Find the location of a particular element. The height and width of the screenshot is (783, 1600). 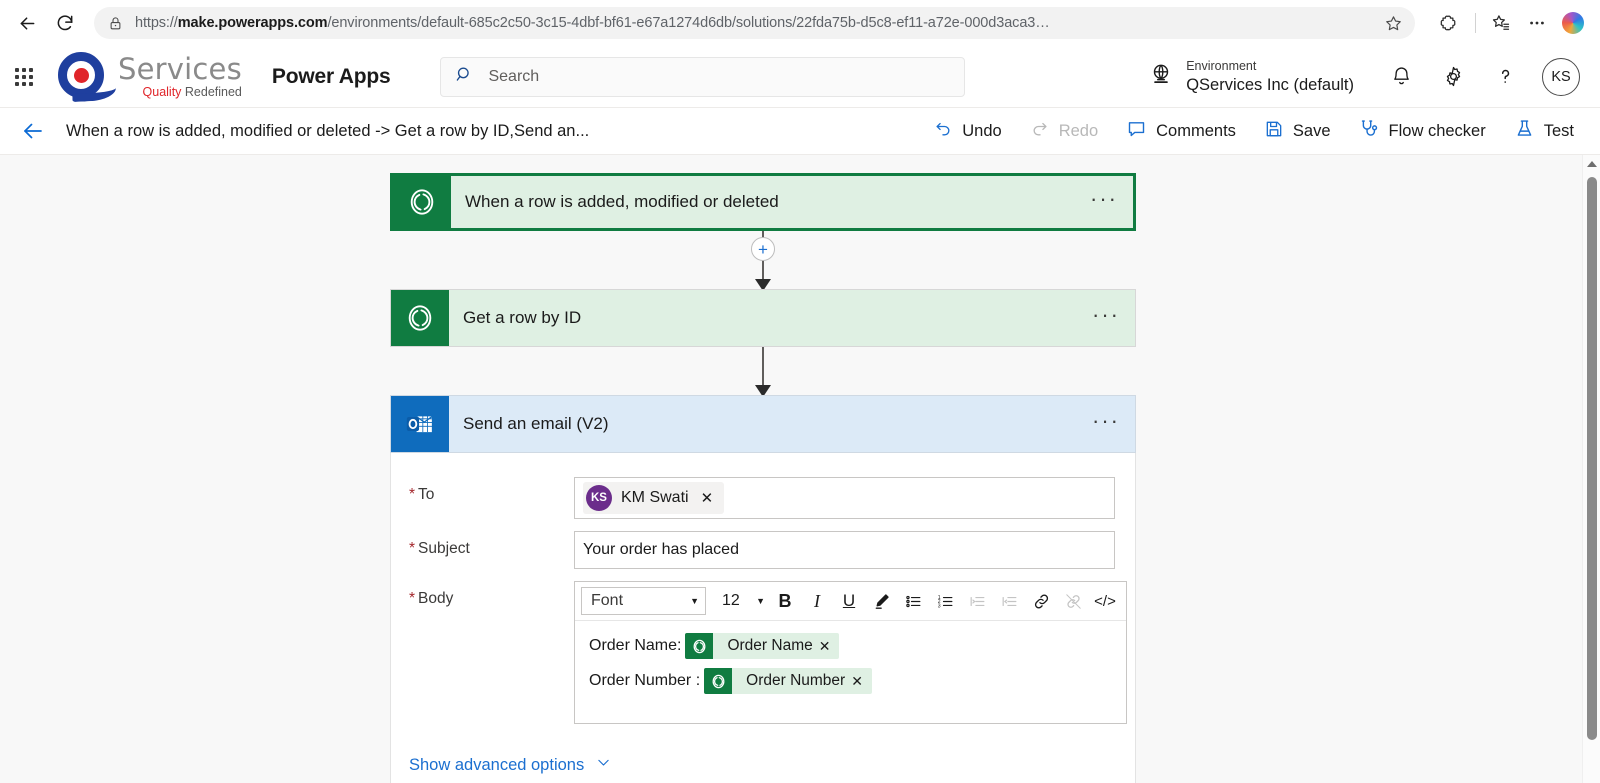

comments-button: Comments is located at coordinates (1181, 131).